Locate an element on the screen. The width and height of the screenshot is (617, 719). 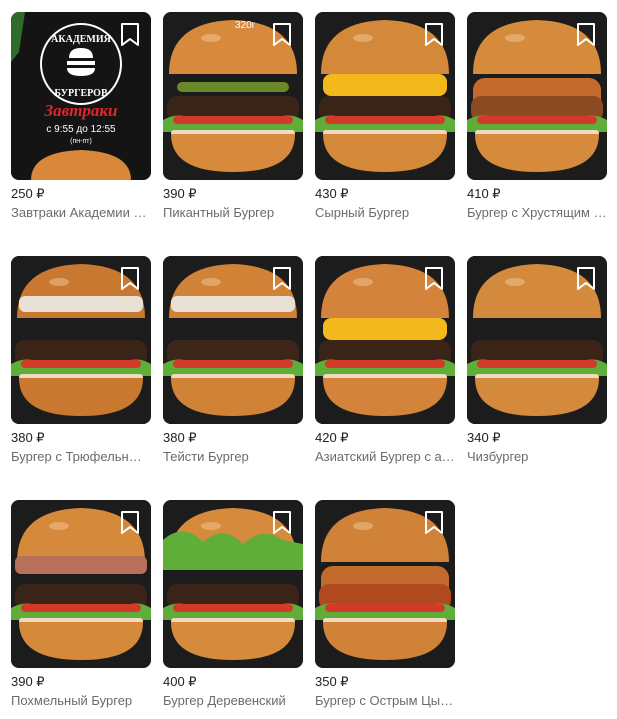
product-card: 400 ₽ Бургер Деревенский is located at coordinates (233, 605).